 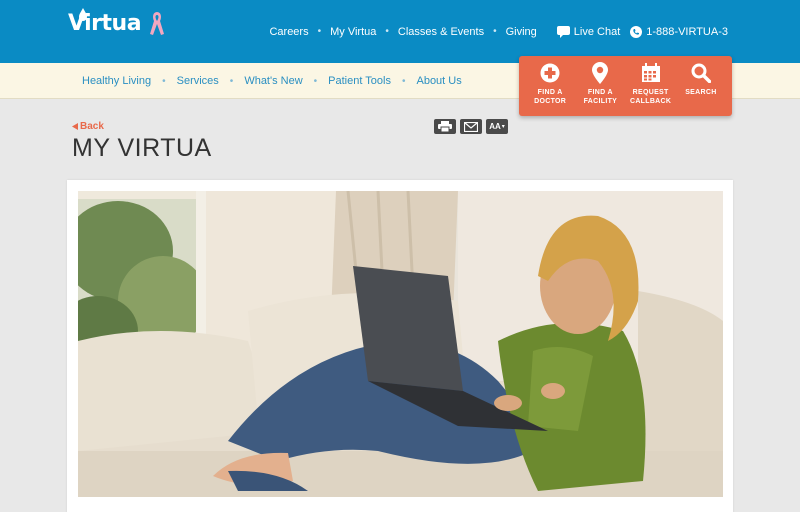 What do you see at coordinates (116, 81) in the screenshot?
I see `sub-nav-healthy-living: Healthy Living` at bounding box center [116, 81].